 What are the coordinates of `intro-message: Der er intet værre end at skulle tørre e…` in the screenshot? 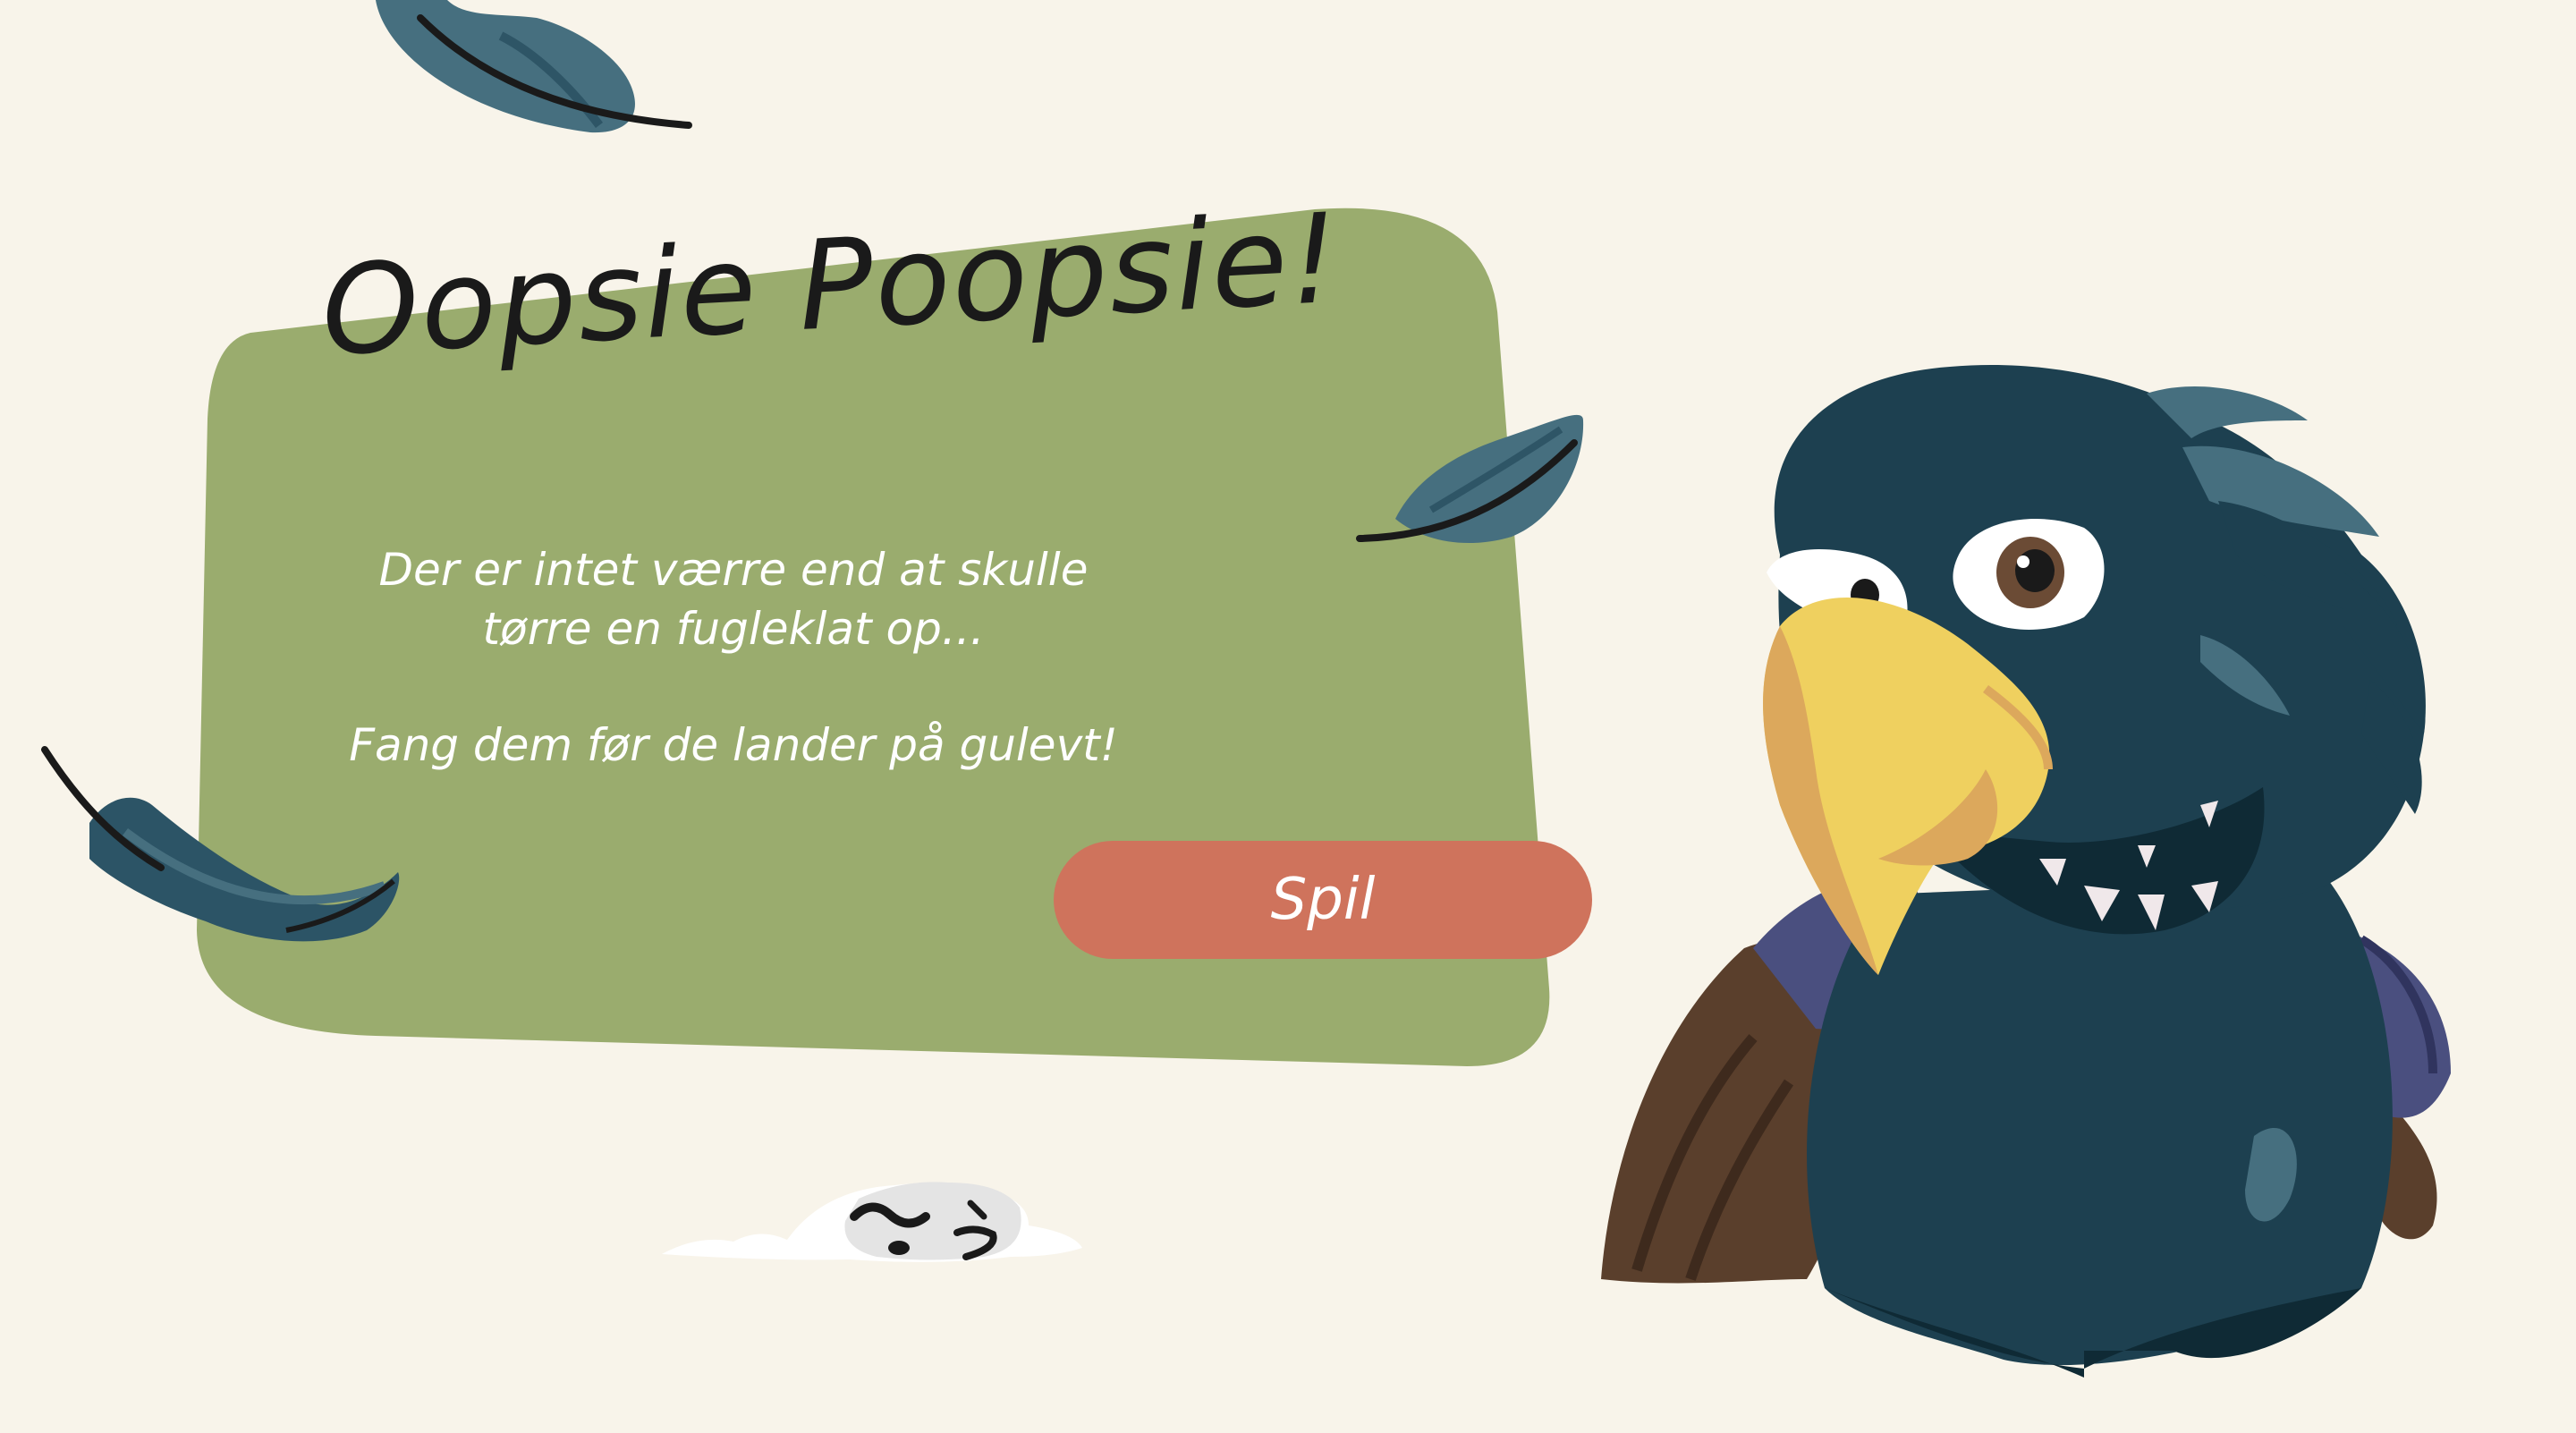 It's located at (733, 599).